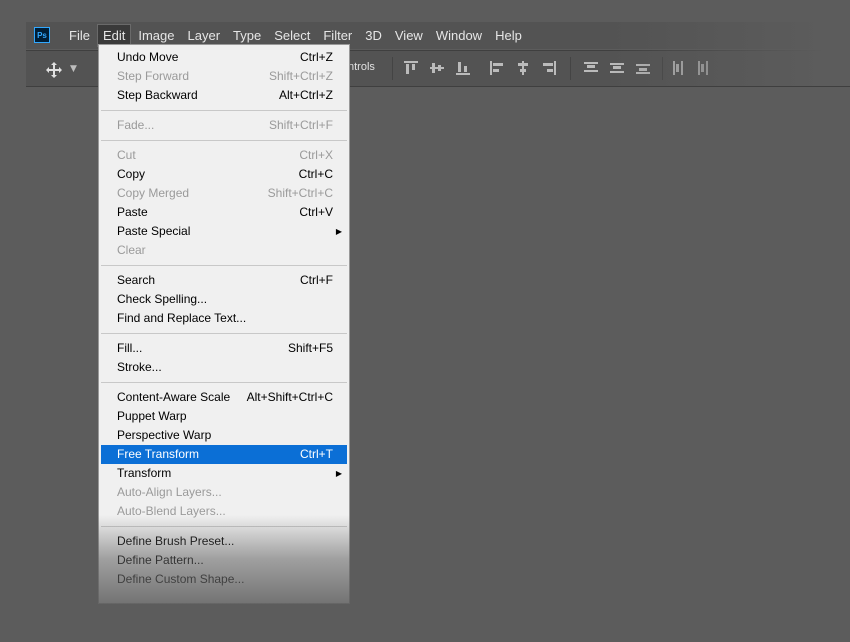  I want to click on menu-window: Window, so click(459, 35).